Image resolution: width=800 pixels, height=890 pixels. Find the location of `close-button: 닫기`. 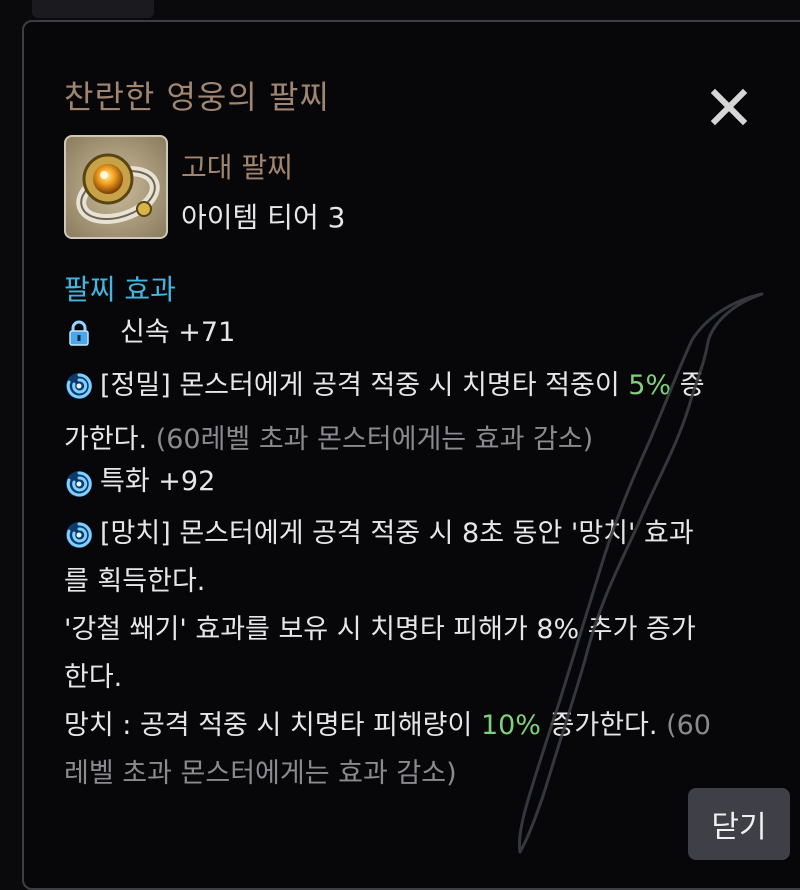

close-button: 닫기 is located at coordinates (739, 824).